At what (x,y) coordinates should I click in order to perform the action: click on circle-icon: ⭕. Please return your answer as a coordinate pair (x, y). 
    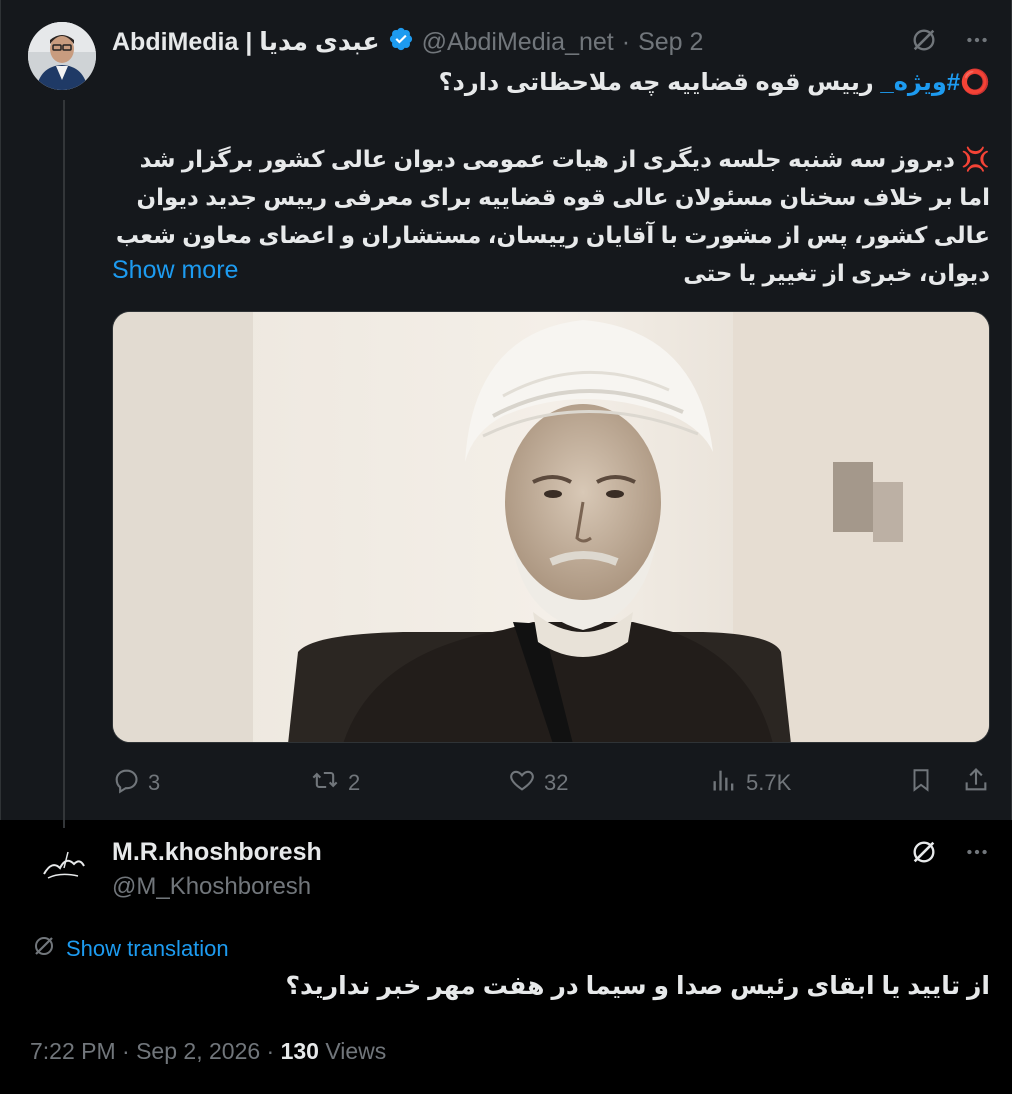
    Looking at the image, I should click on (975, 82).